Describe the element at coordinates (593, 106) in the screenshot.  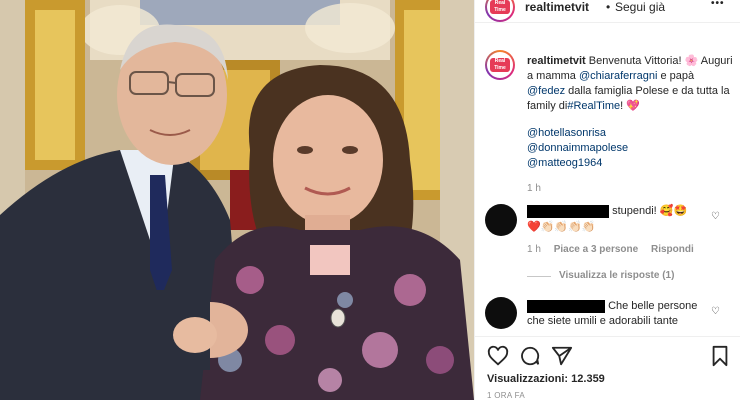
I see `hashtag-realtime: #RealTime` at that location.